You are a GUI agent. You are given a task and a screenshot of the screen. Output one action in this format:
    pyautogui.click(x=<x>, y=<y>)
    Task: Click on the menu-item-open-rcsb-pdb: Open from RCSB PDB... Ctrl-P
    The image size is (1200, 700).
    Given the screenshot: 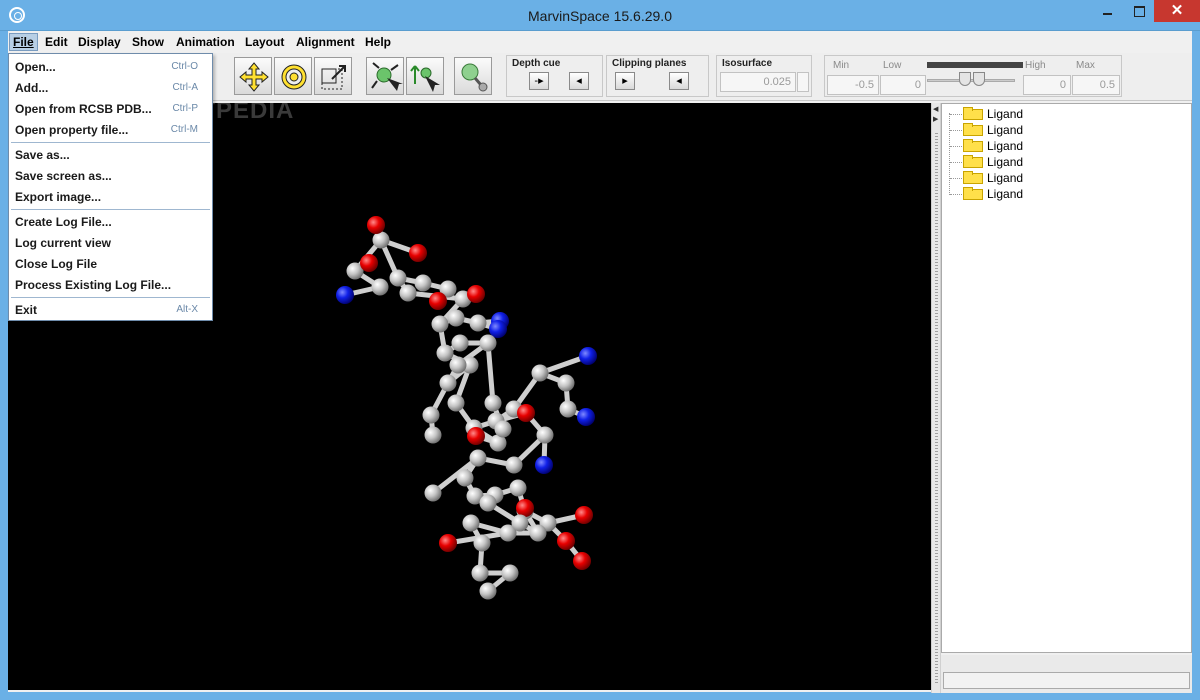 What is the action you would take?
    pyautogui.click(x=110, y=108)
    